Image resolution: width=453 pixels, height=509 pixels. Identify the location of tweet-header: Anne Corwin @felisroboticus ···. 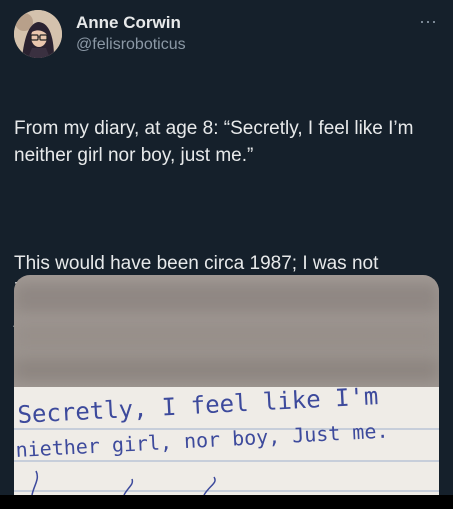
(226, 35).